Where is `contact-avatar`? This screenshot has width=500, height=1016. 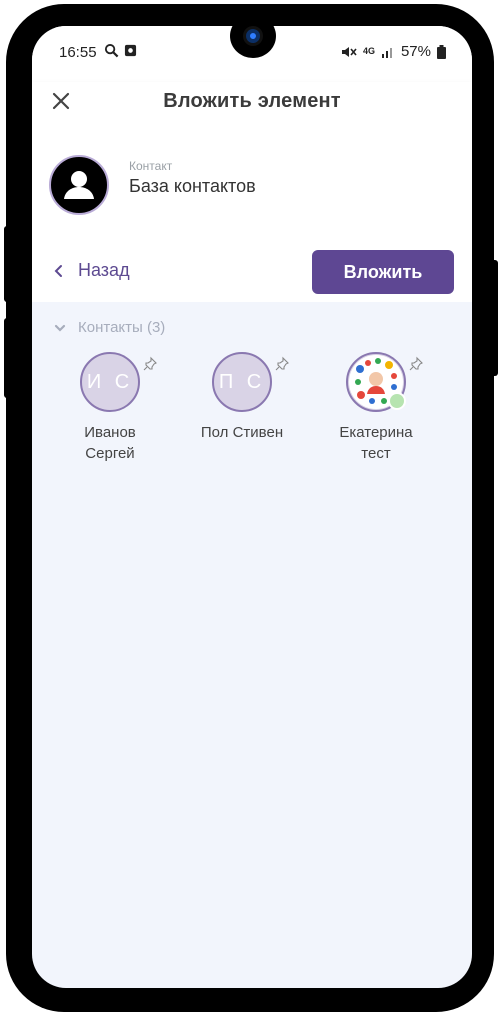 contact-avatar is located at coordinates (79, 185).